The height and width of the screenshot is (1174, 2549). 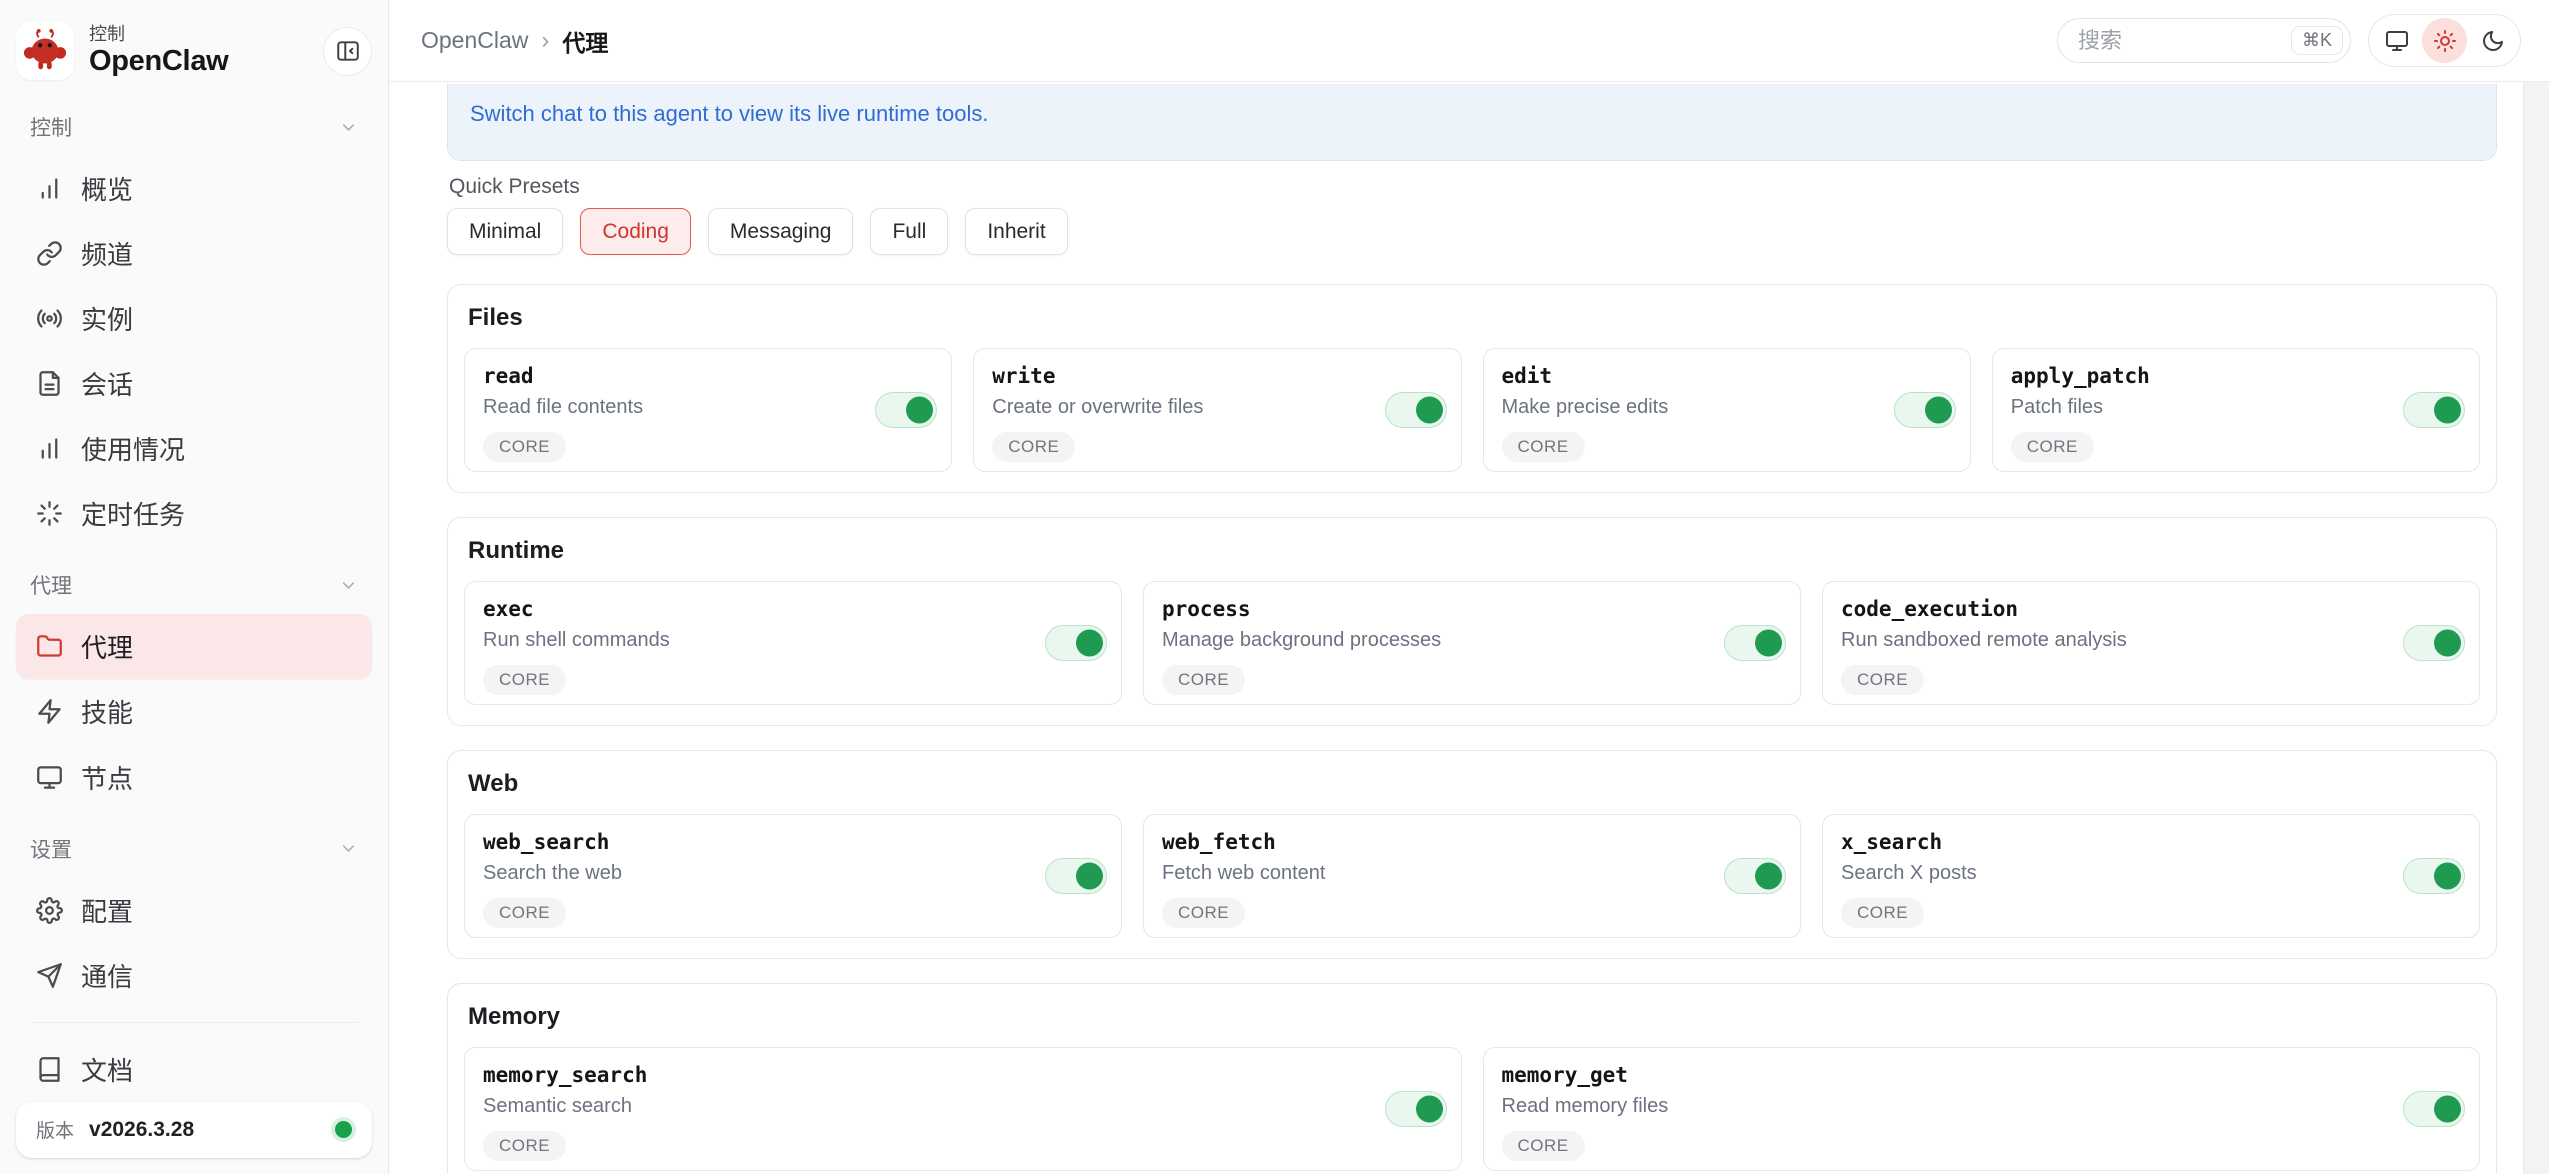 What do you see at coordinates (1726, 410) in the screenshot?
I see `tool-card-edit: edit Make precise edits CORE` at bounding box center [1726, 410].